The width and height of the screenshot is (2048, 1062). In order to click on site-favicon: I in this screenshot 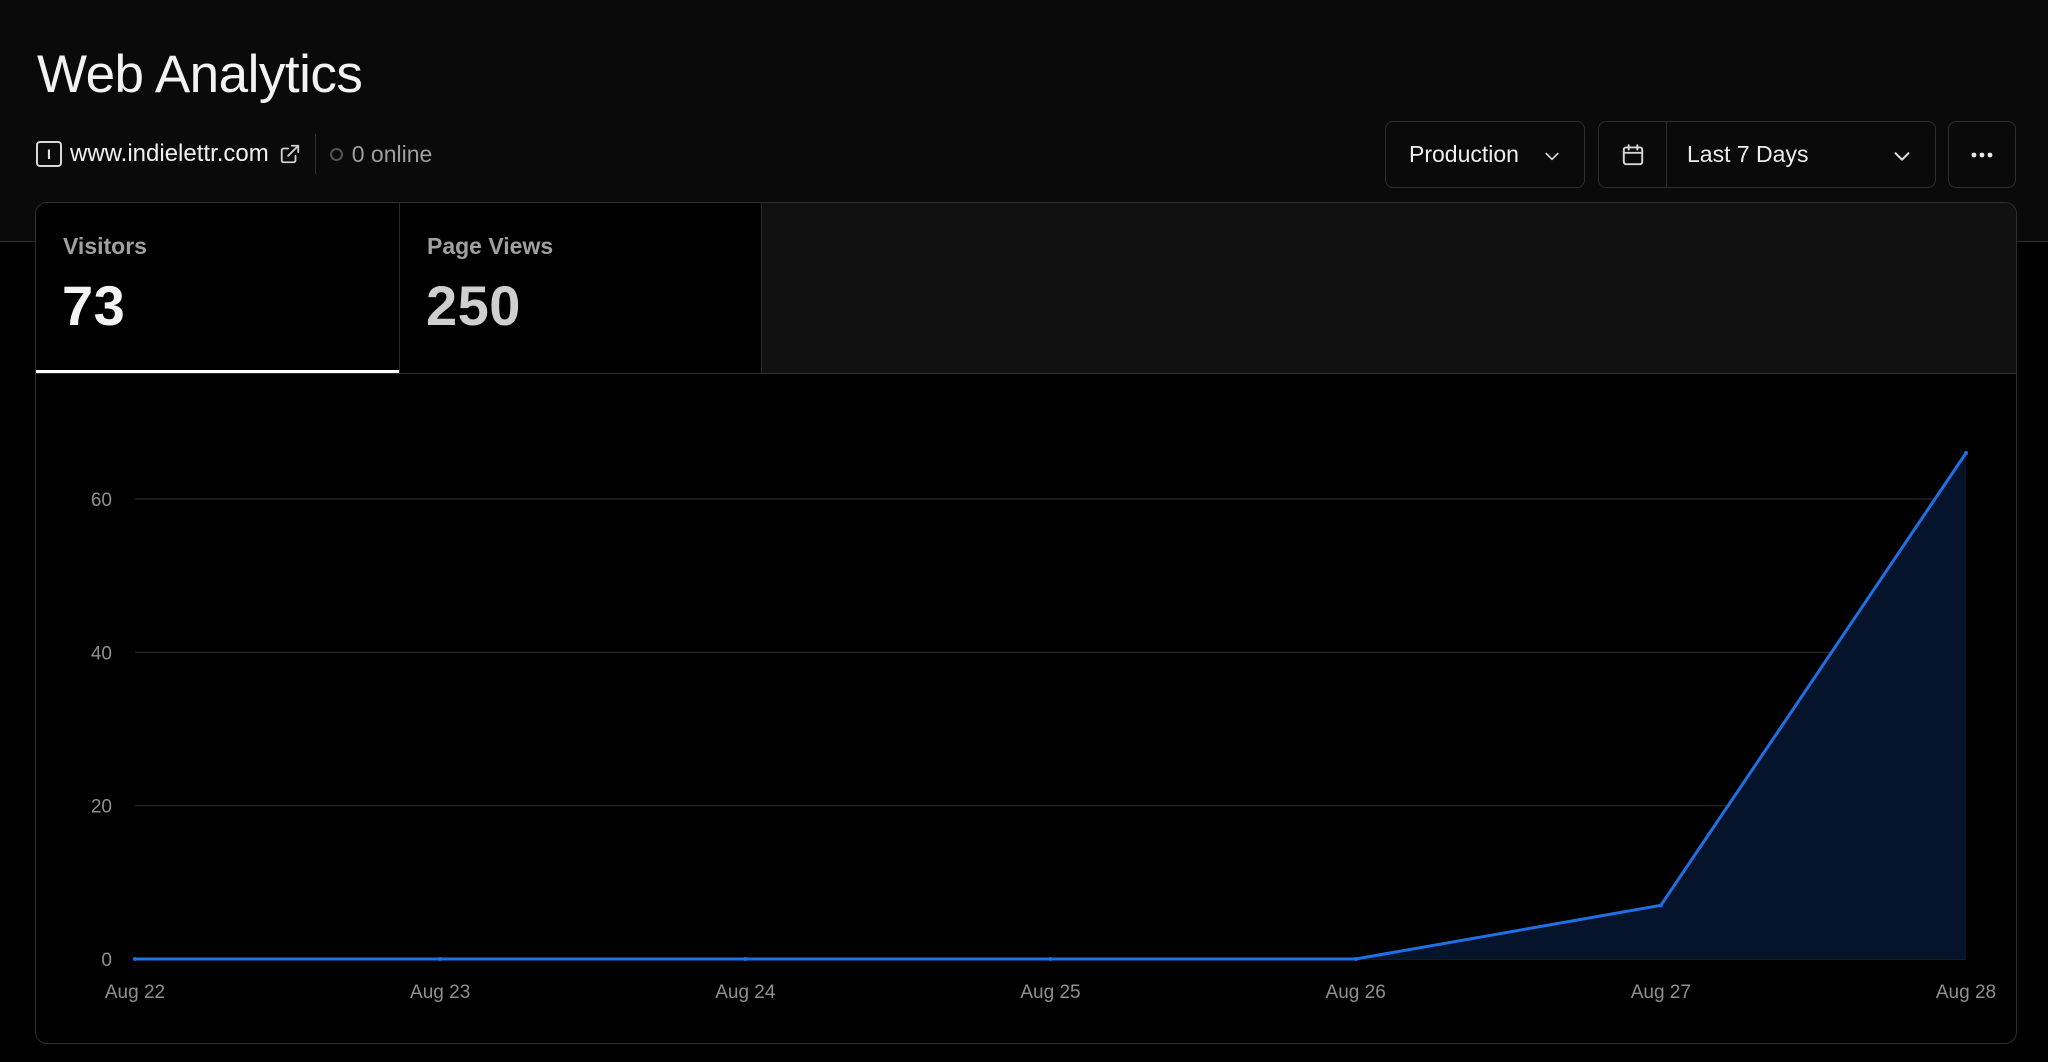, I will do `click(49, 154)`.